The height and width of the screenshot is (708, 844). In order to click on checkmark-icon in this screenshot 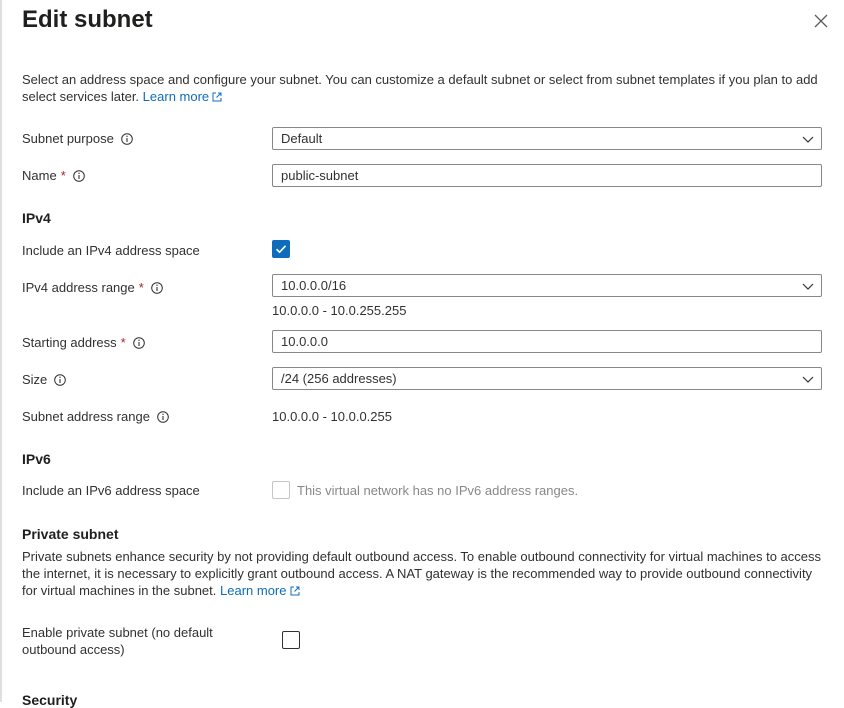, I will do `click(281, 249)`.